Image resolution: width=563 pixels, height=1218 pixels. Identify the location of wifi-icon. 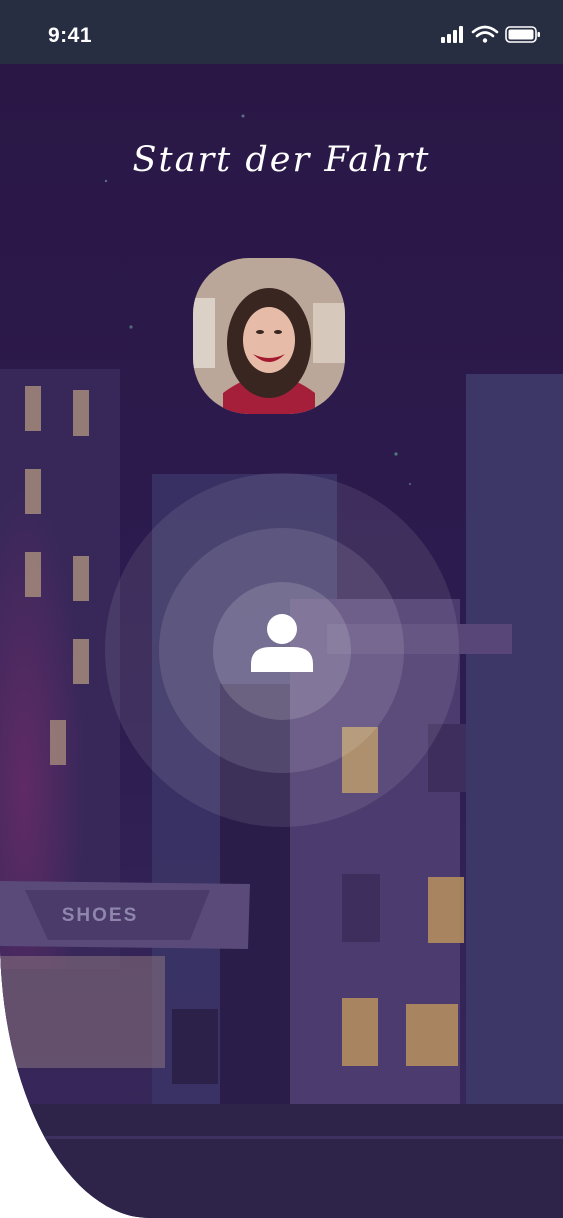
(485, 34).